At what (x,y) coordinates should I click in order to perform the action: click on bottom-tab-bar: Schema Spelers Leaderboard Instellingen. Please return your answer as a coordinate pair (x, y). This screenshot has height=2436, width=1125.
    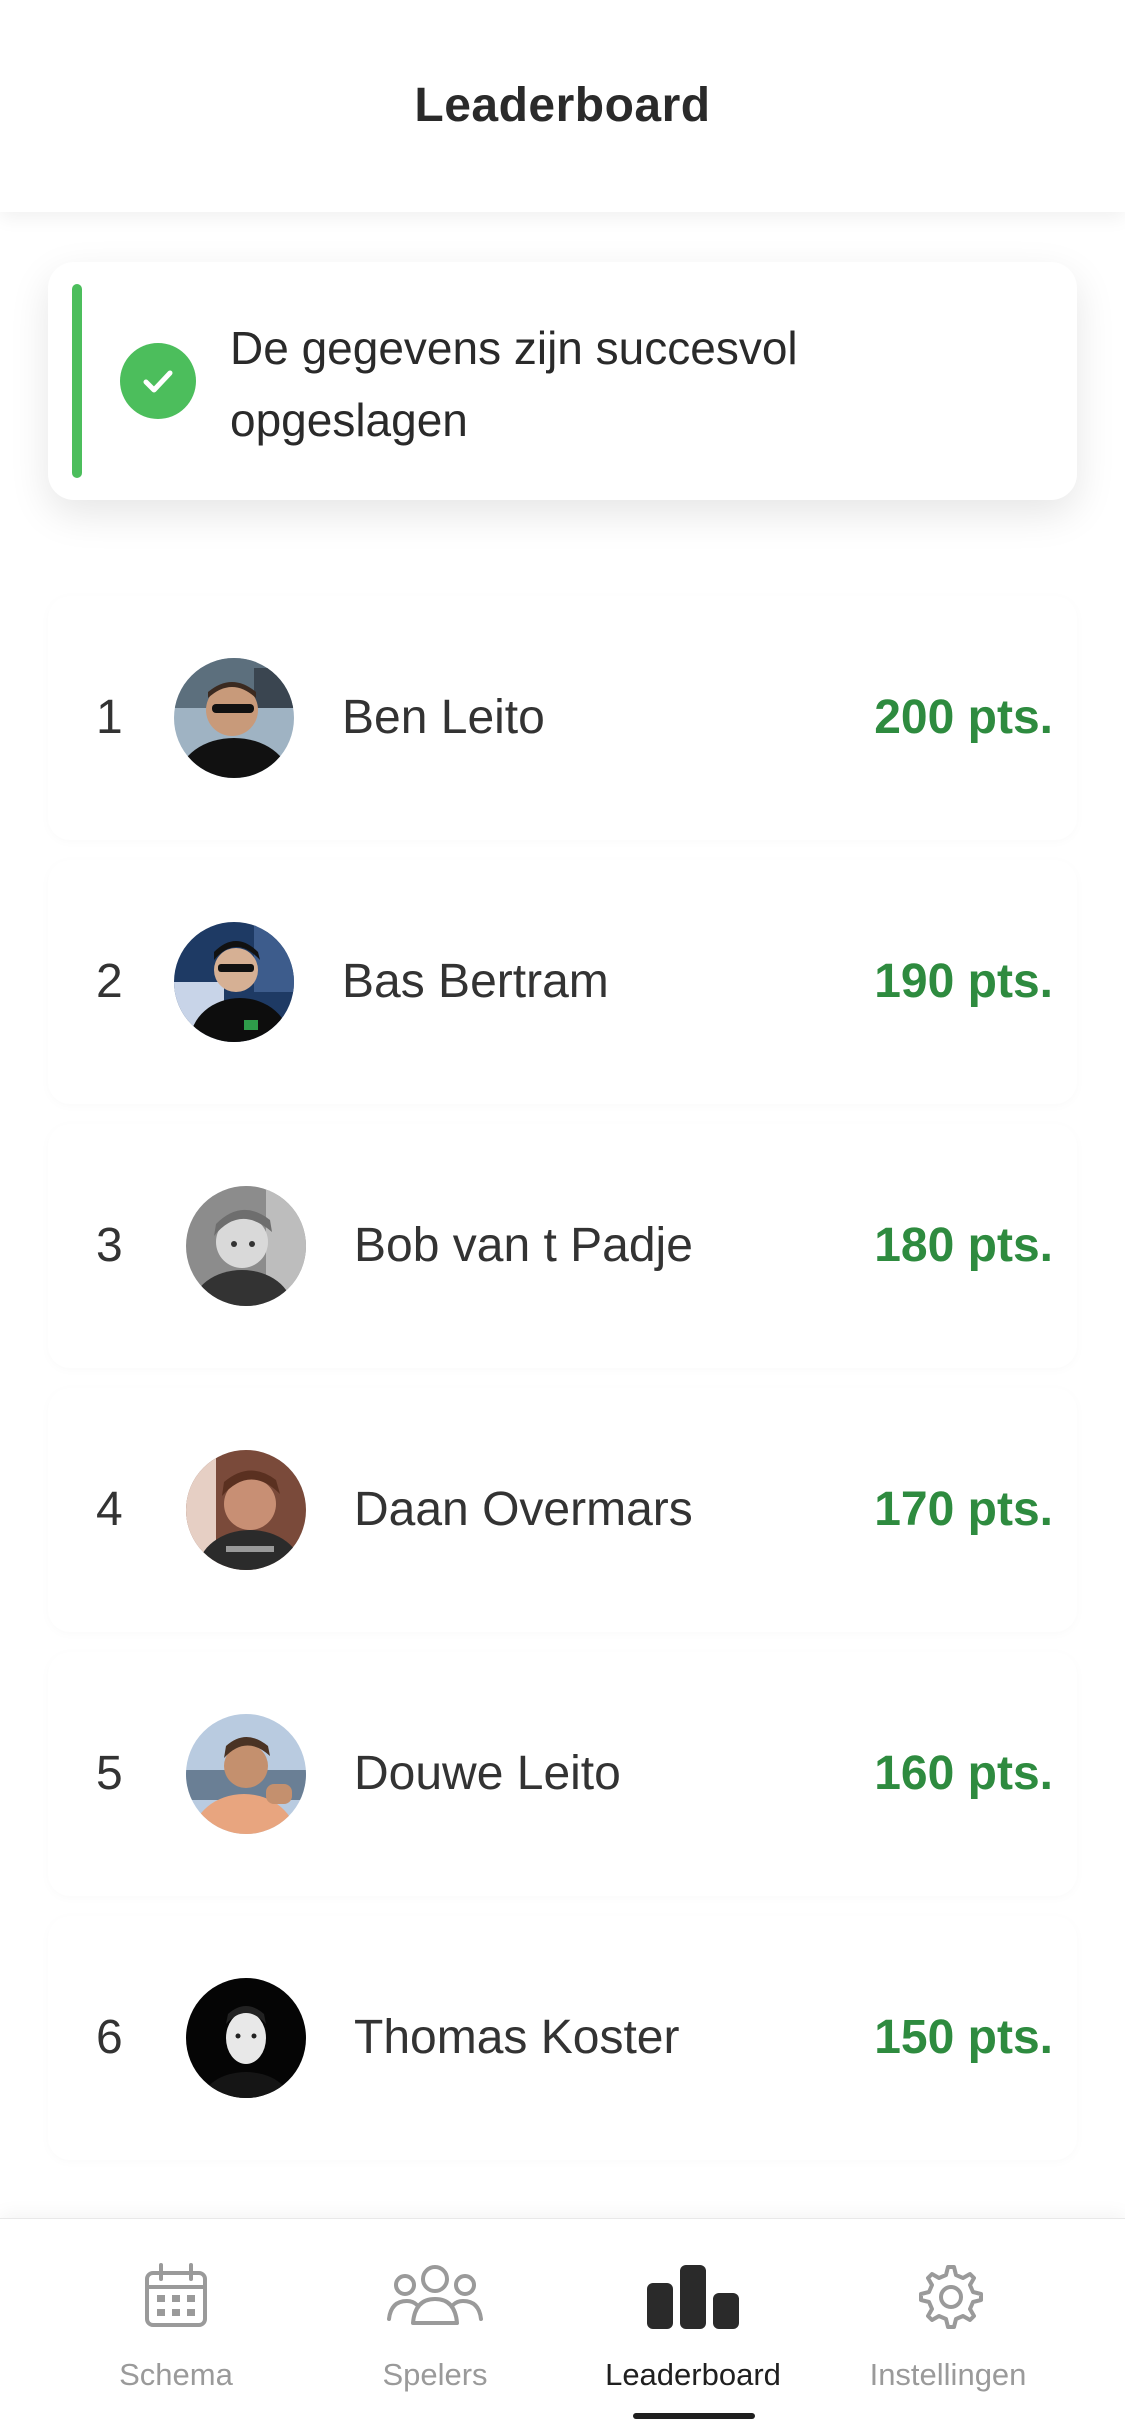
    Looking at the image, I should click on (562, 2327).